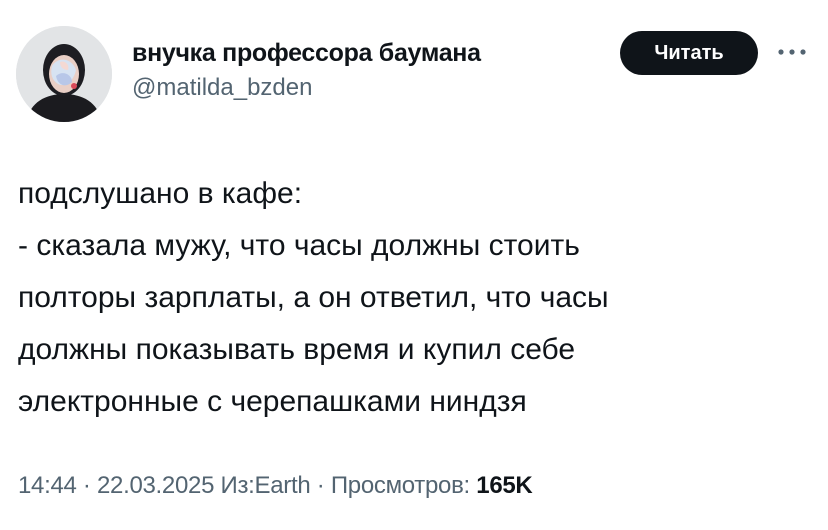 The width and height of the screenshot is (828, 530). Describe the element at coordinates (306, 70) in the screenshot. I see `author-names: внучка профессора баумана @matilda_bzden` at that location.